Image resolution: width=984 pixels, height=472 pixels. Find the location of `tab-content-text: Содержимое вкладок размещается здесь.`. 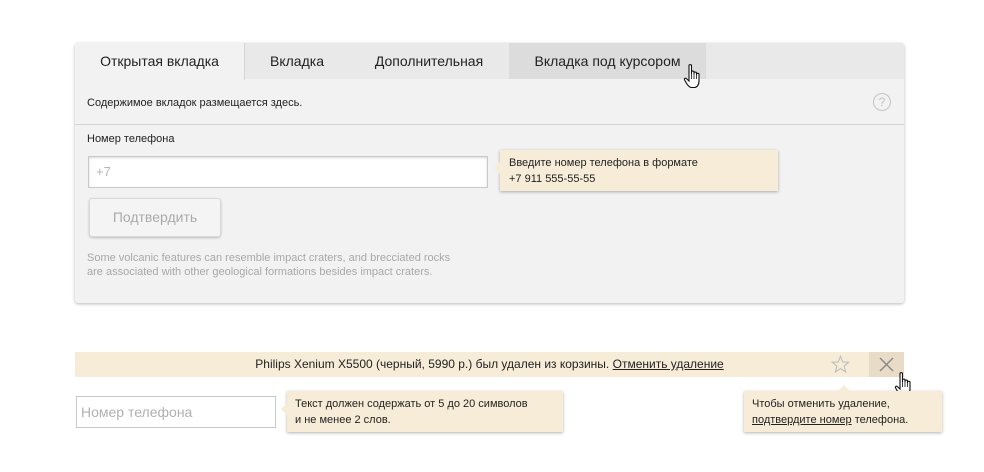

tab-content-text: Содержимое вкладок размещается здесь. is located at coordinates (195, 103).